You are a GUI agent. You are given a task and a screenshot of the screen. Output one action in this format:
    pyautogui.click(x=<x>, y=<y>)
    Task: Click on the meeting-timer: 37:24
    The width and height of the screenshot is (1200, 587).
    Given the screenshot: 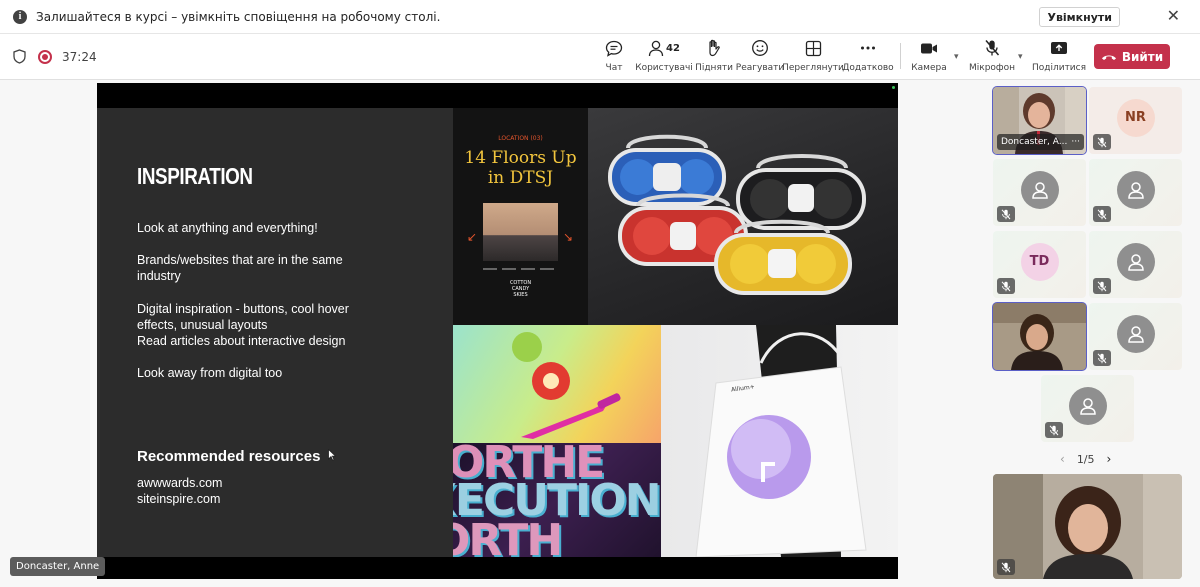 What is the action you would take?
    pyautogui.click(x=79, y=57)
    